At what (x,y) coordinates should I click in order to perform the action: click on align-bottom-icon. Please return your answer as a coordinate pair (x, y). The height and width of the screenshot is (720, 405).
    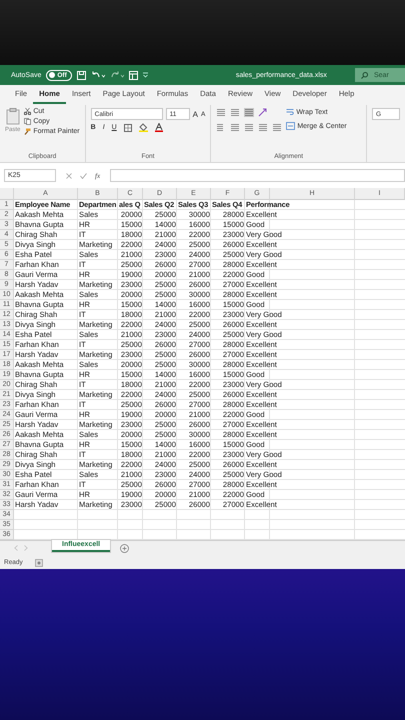
    Looking at the image, I should click on (249, 112).